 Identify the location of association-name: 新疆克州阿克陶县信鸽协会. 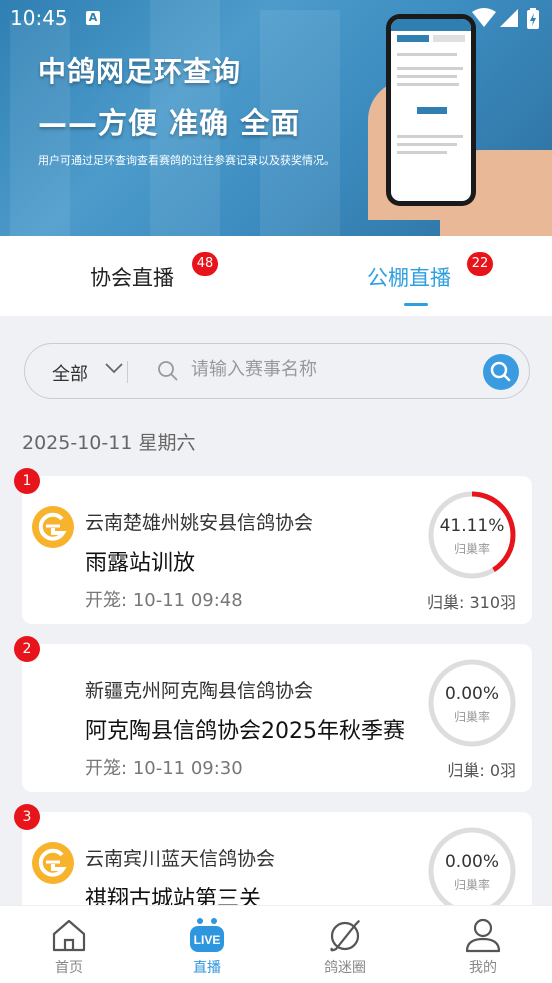
(199, 691).